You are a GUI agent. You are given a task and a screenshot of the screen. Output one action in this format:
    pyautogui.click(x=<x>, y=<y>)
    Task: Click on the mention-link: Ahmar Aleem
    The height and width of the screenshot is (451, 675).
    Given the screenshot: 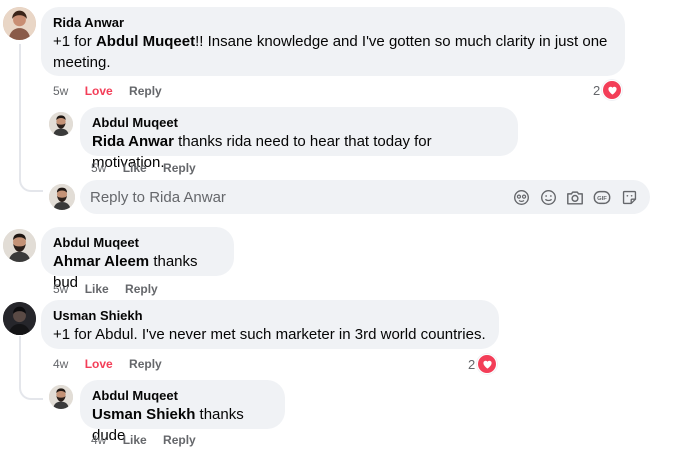 What is the action you would take?
    pyautogui.click(x=101, y=261)
    